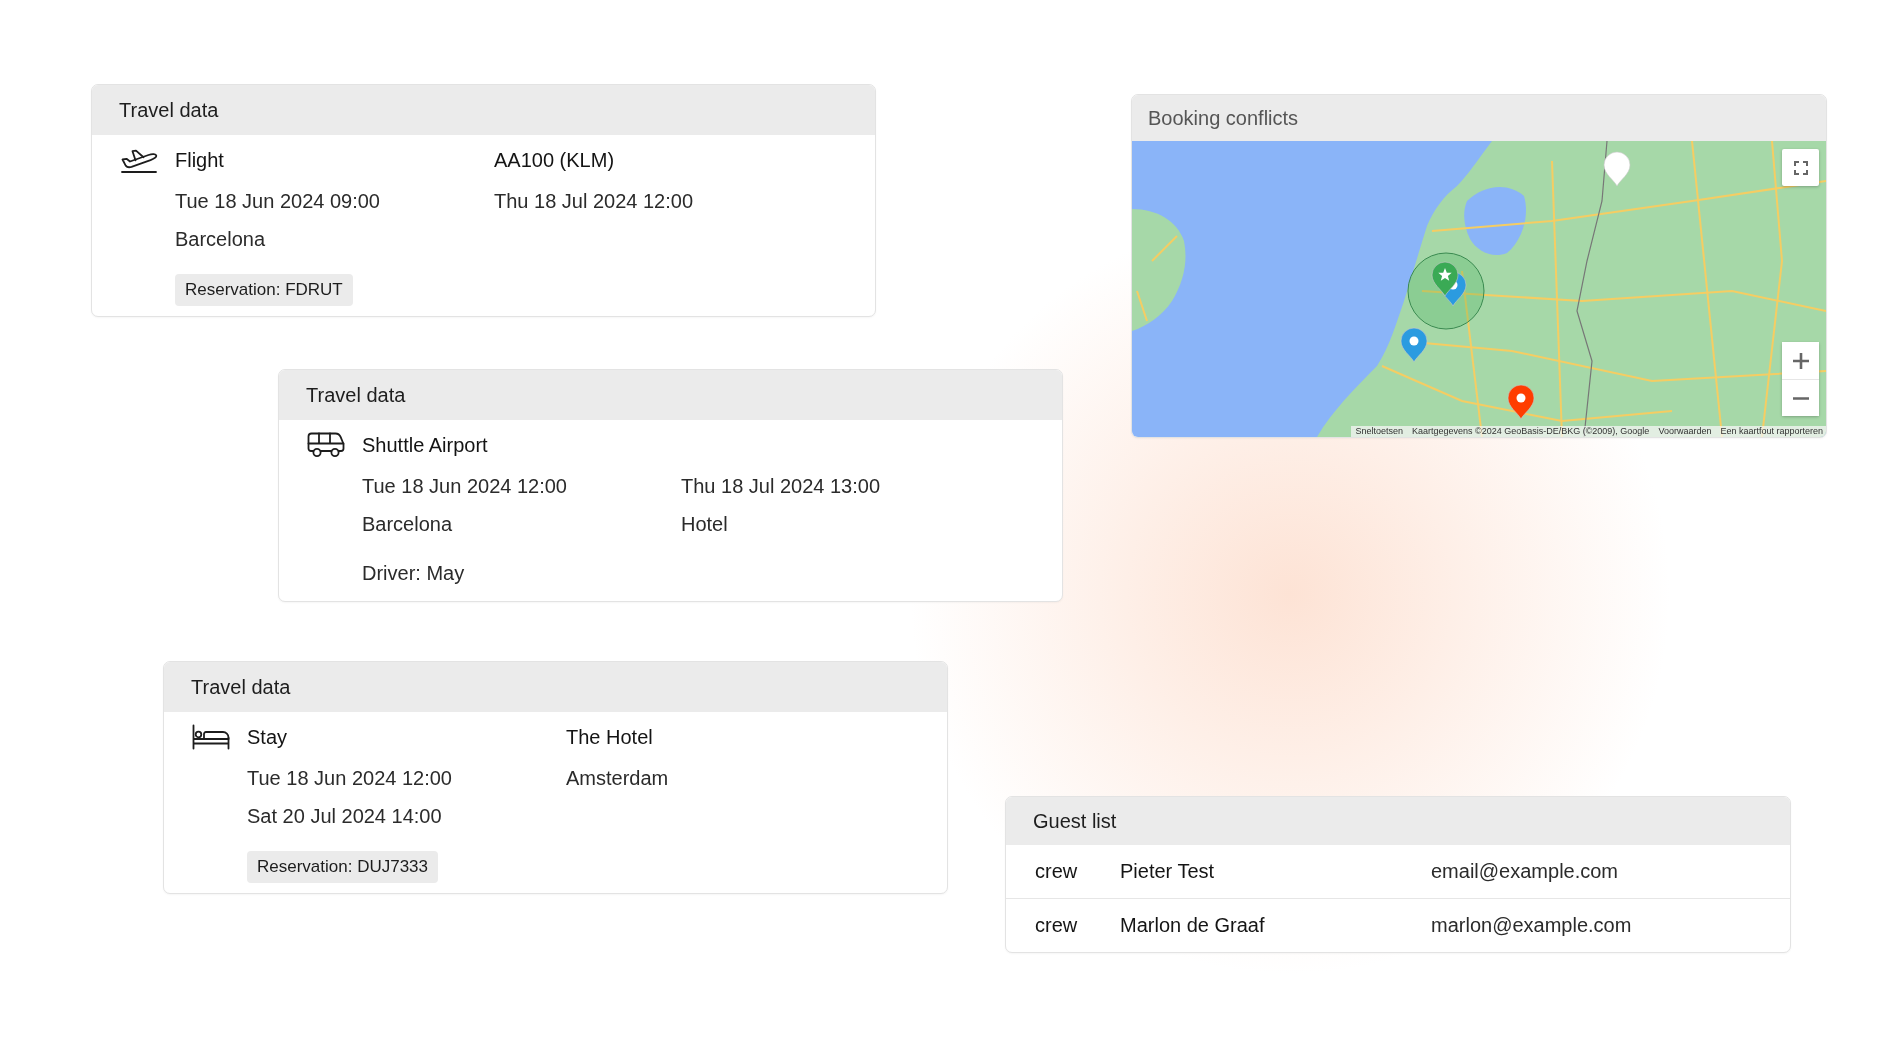 The width and height of the screenshot is (1900, 1038). I want to click on guest-email: marlon@example.com, so click(1531, 925).